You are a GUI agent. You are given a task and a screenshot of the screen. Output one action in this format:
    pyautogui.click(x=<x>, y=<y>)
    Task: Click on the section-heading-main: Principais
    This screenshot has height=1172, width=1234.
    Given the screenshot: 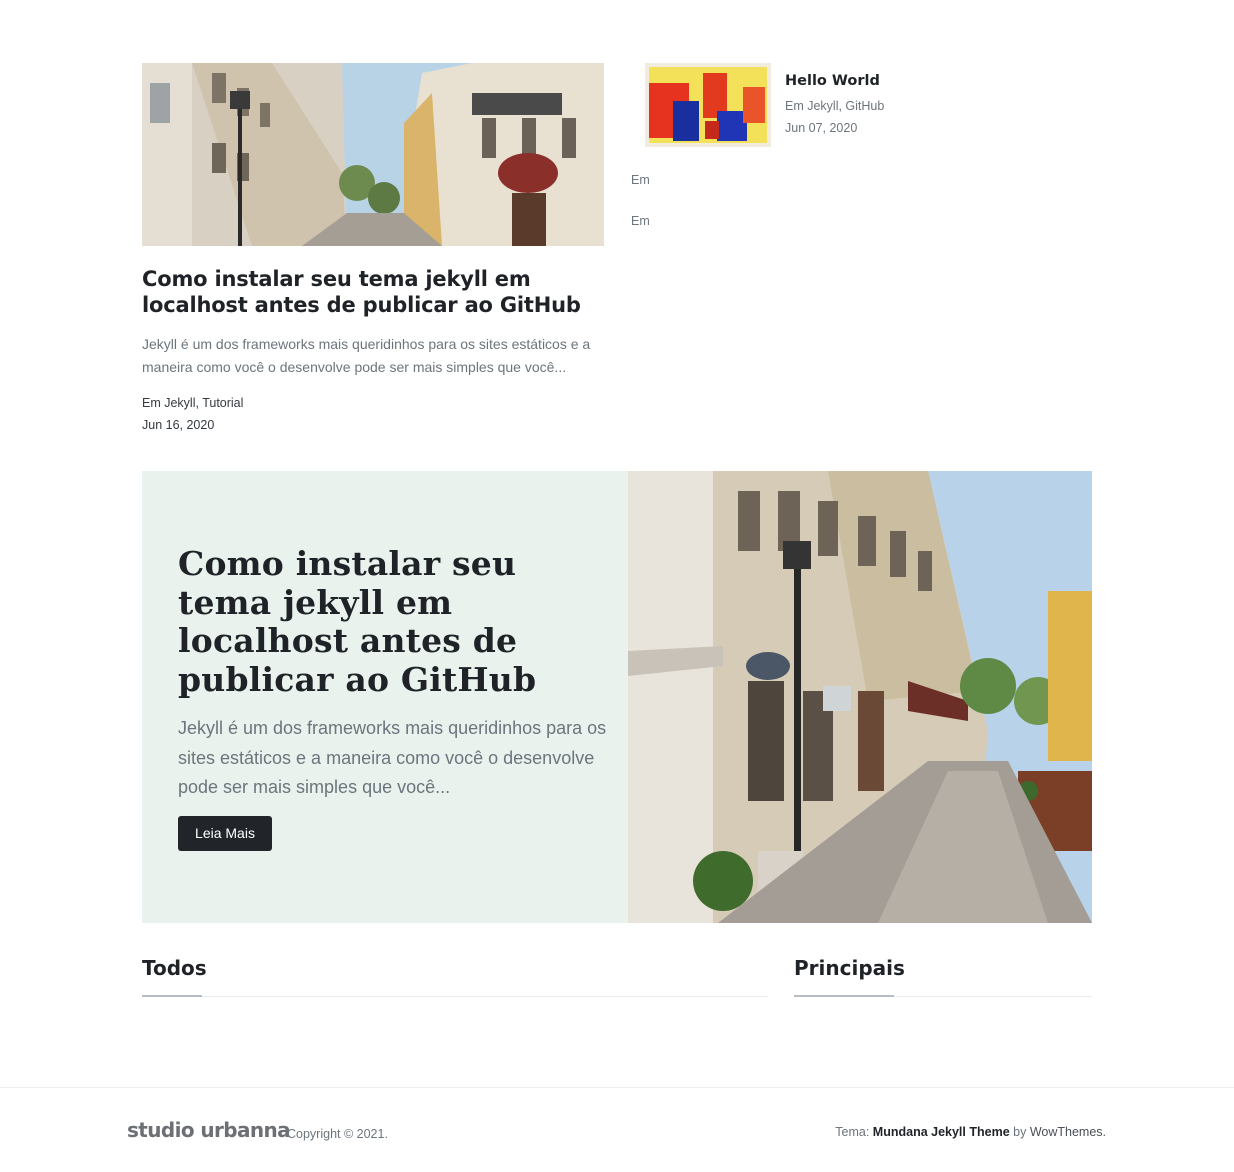 What is the action you would take?
    pyautogui.click(x=849, y=968)
    